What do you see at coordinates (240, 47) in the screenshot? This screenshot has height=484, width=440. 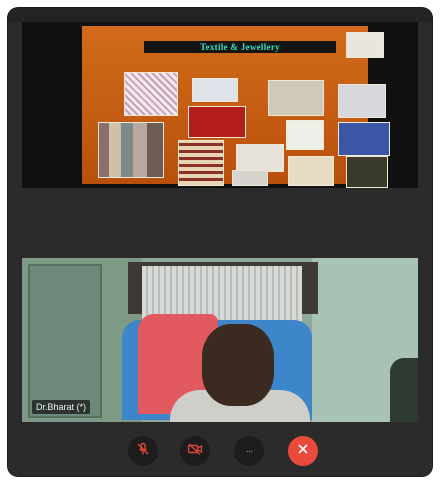 I see `slide-title: Textile & Jewellery` at bounding box center [240, 47].